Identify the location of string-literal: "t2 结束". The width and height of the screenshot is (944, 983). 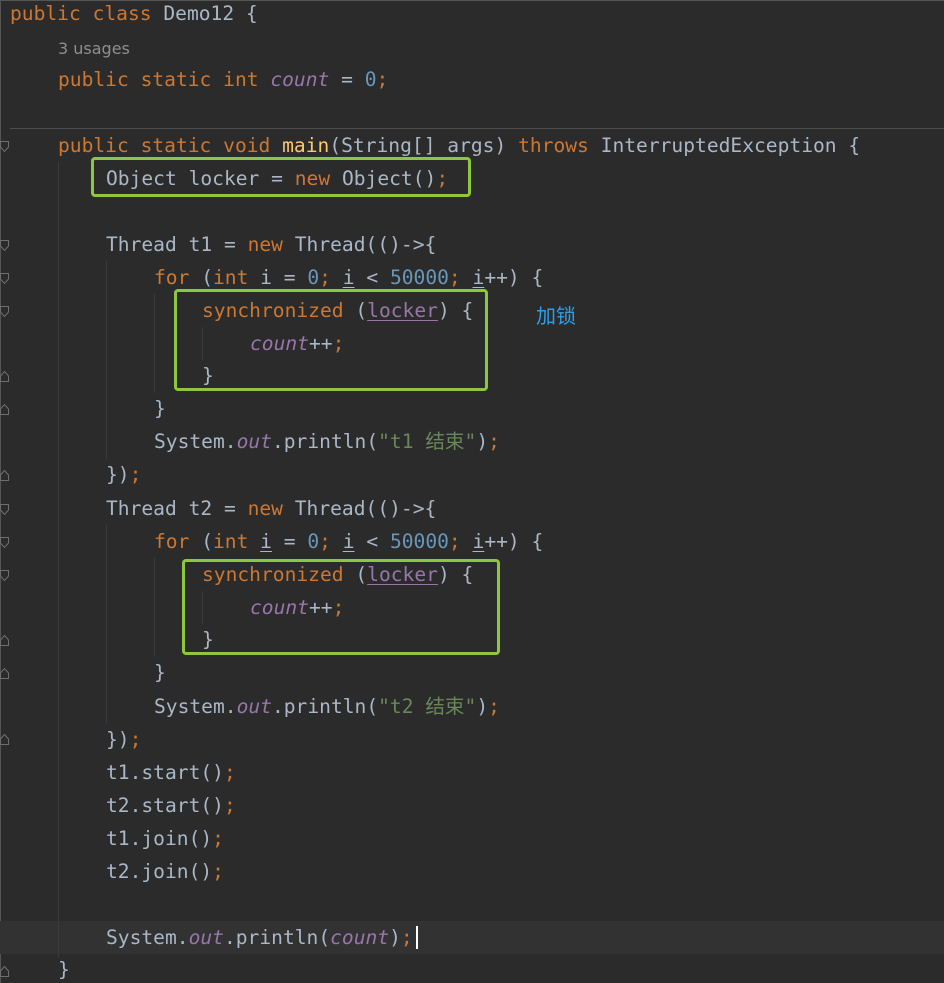
(427, 706).